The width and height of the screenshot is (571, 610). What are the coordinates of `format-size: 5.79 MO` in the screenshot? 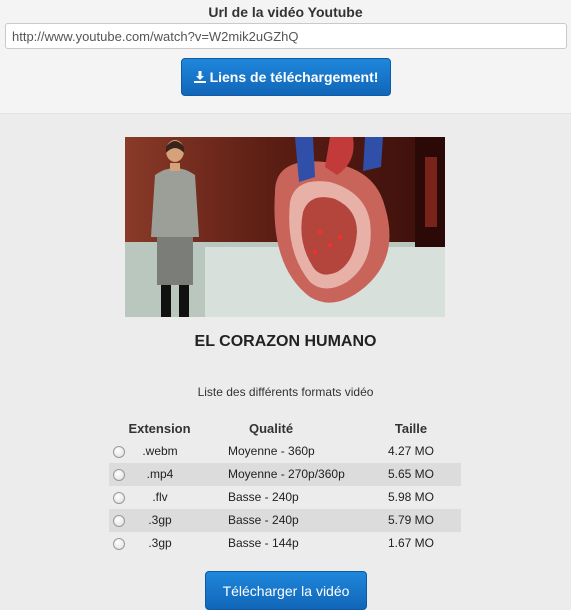 It's located at (411, 520).